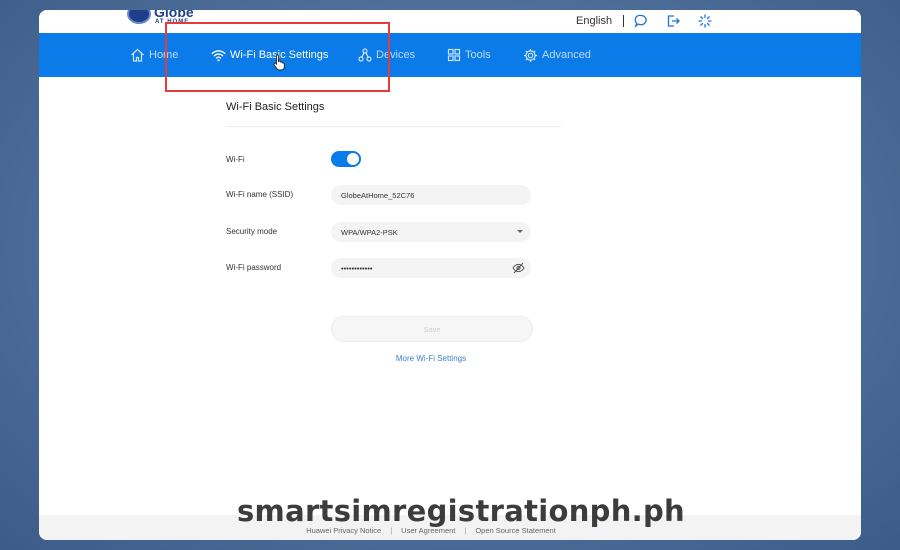 This screenshot has height=550, width=900. Describe the element at coordinates (530, 55) in the screenshot. I see `gear-icon` at that location.